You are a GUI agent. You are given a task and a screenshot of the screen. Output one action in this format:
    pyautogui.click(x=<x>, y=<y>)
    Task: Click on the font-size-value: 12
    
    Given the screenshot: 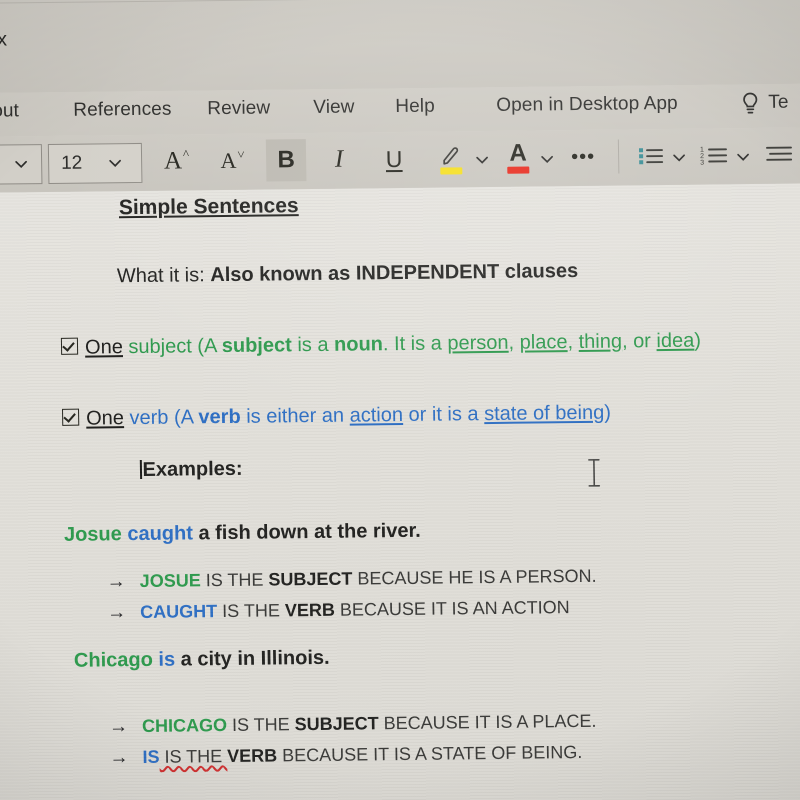 What is the action you would take?
    pyautogui.click(x=71, y=163)
    